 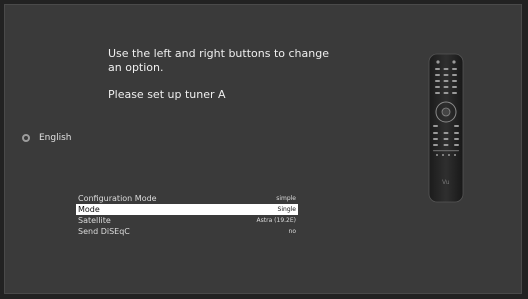 What do you see at coordinates (446, 182) in the screenshot?
I see `remote-logo: Vu` at bounding box center [446, 182].